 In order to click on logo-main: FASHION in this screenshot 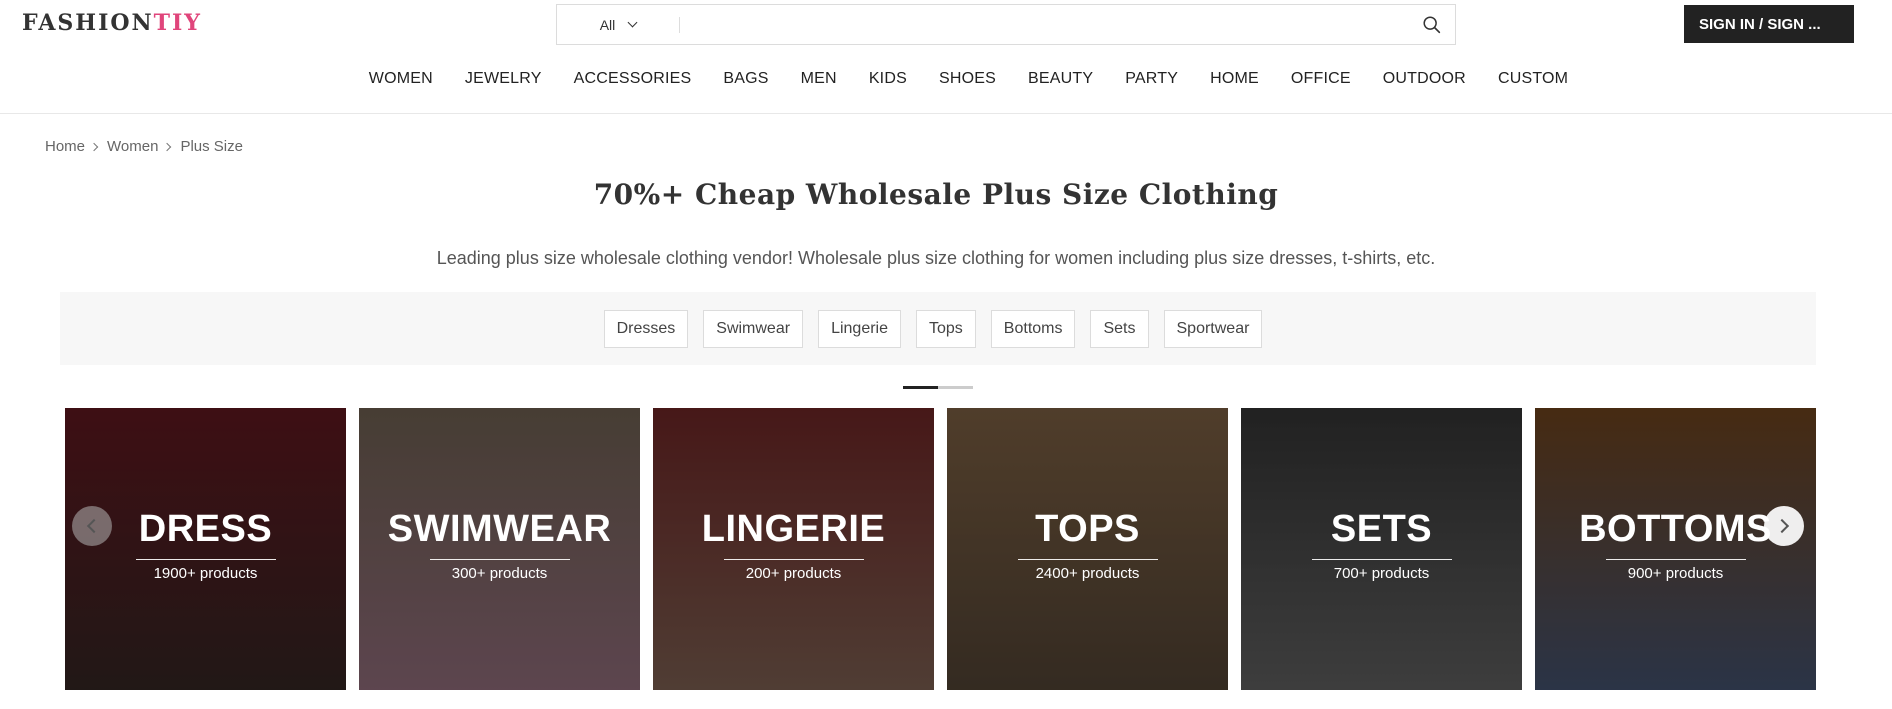, I will do `click(88, 23)`.